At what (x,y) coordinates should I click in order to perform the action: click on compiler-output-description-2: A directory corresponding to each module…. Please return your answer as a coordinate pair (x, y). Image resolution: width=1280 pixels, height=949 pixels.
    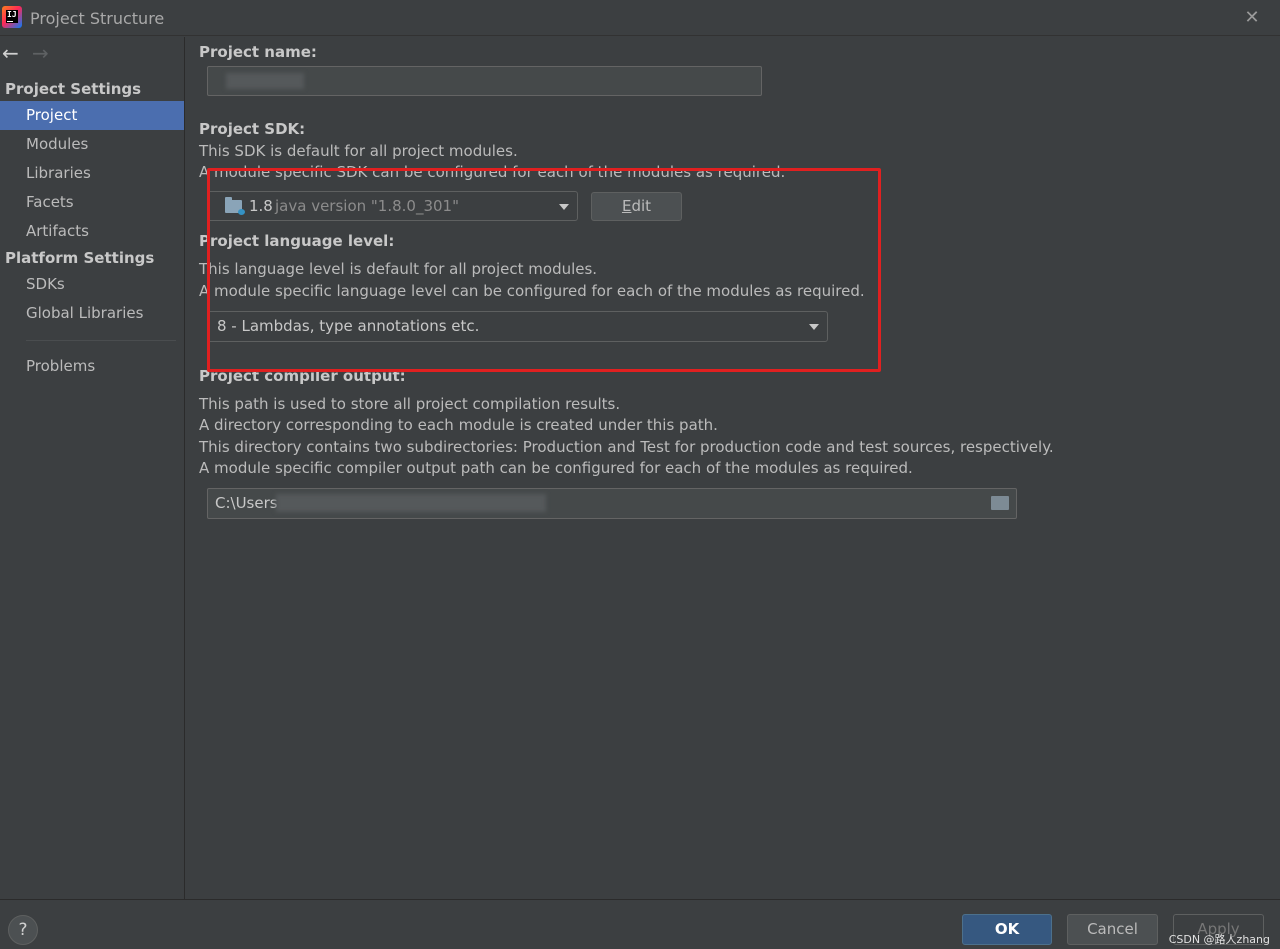
    Looking at the image, I should click on (458, 425).